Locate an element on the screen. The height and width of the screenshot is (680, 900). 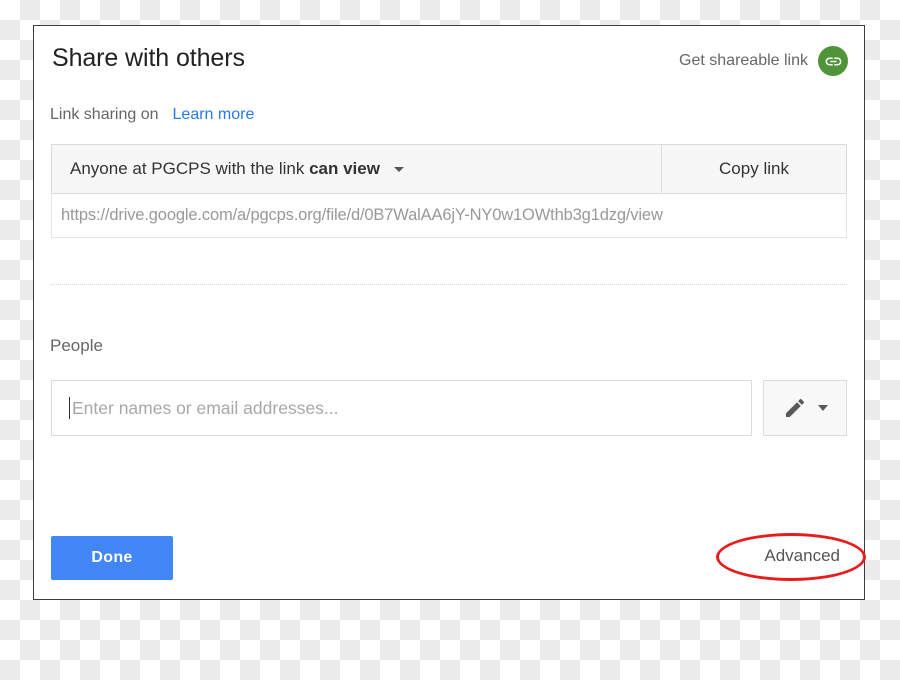
link-sharing-status-row: Link sharing on Learn more is located at coordinates (152, 115).